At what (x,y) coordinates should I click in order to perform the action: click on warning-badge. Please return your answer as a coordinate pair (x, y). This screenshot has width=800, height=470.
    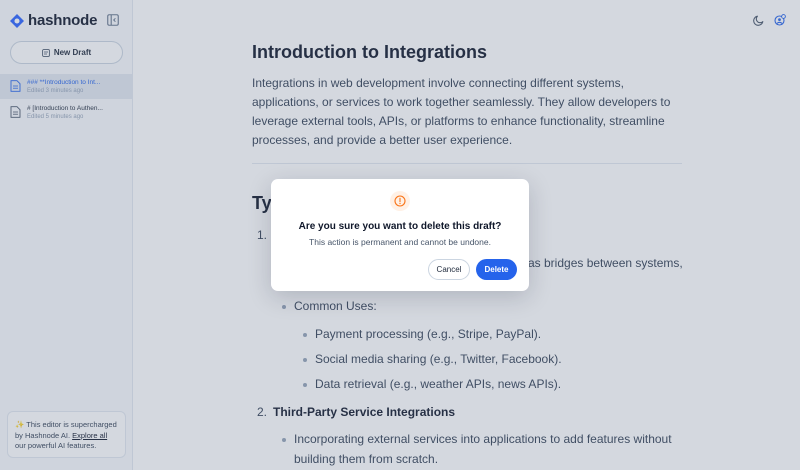
    Looking at the image, I should click on (400, 201).